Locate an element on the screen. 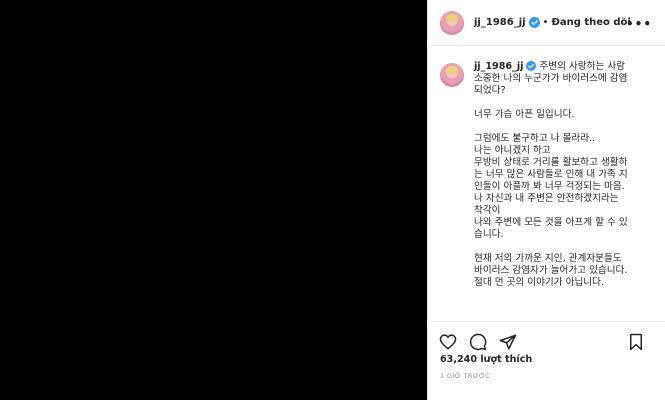  caption-paragraph: 너무 가슴 아픈 일입니다. is located at coordinates (524, 114).